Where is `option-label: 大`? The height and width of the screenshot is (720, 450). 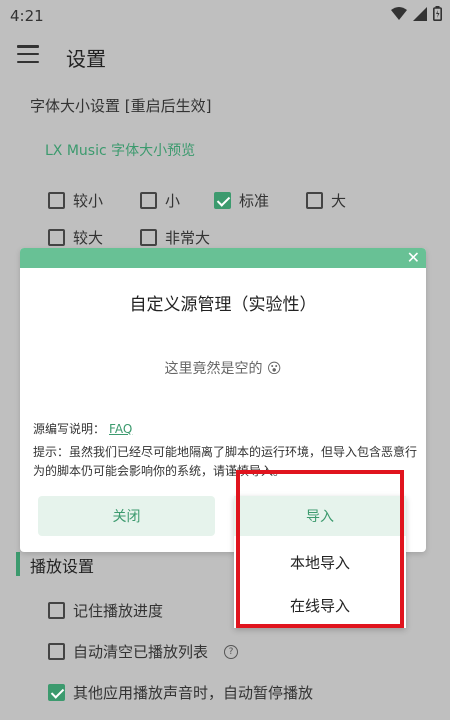
option-label: 大 is located at coordinates (339, 201).